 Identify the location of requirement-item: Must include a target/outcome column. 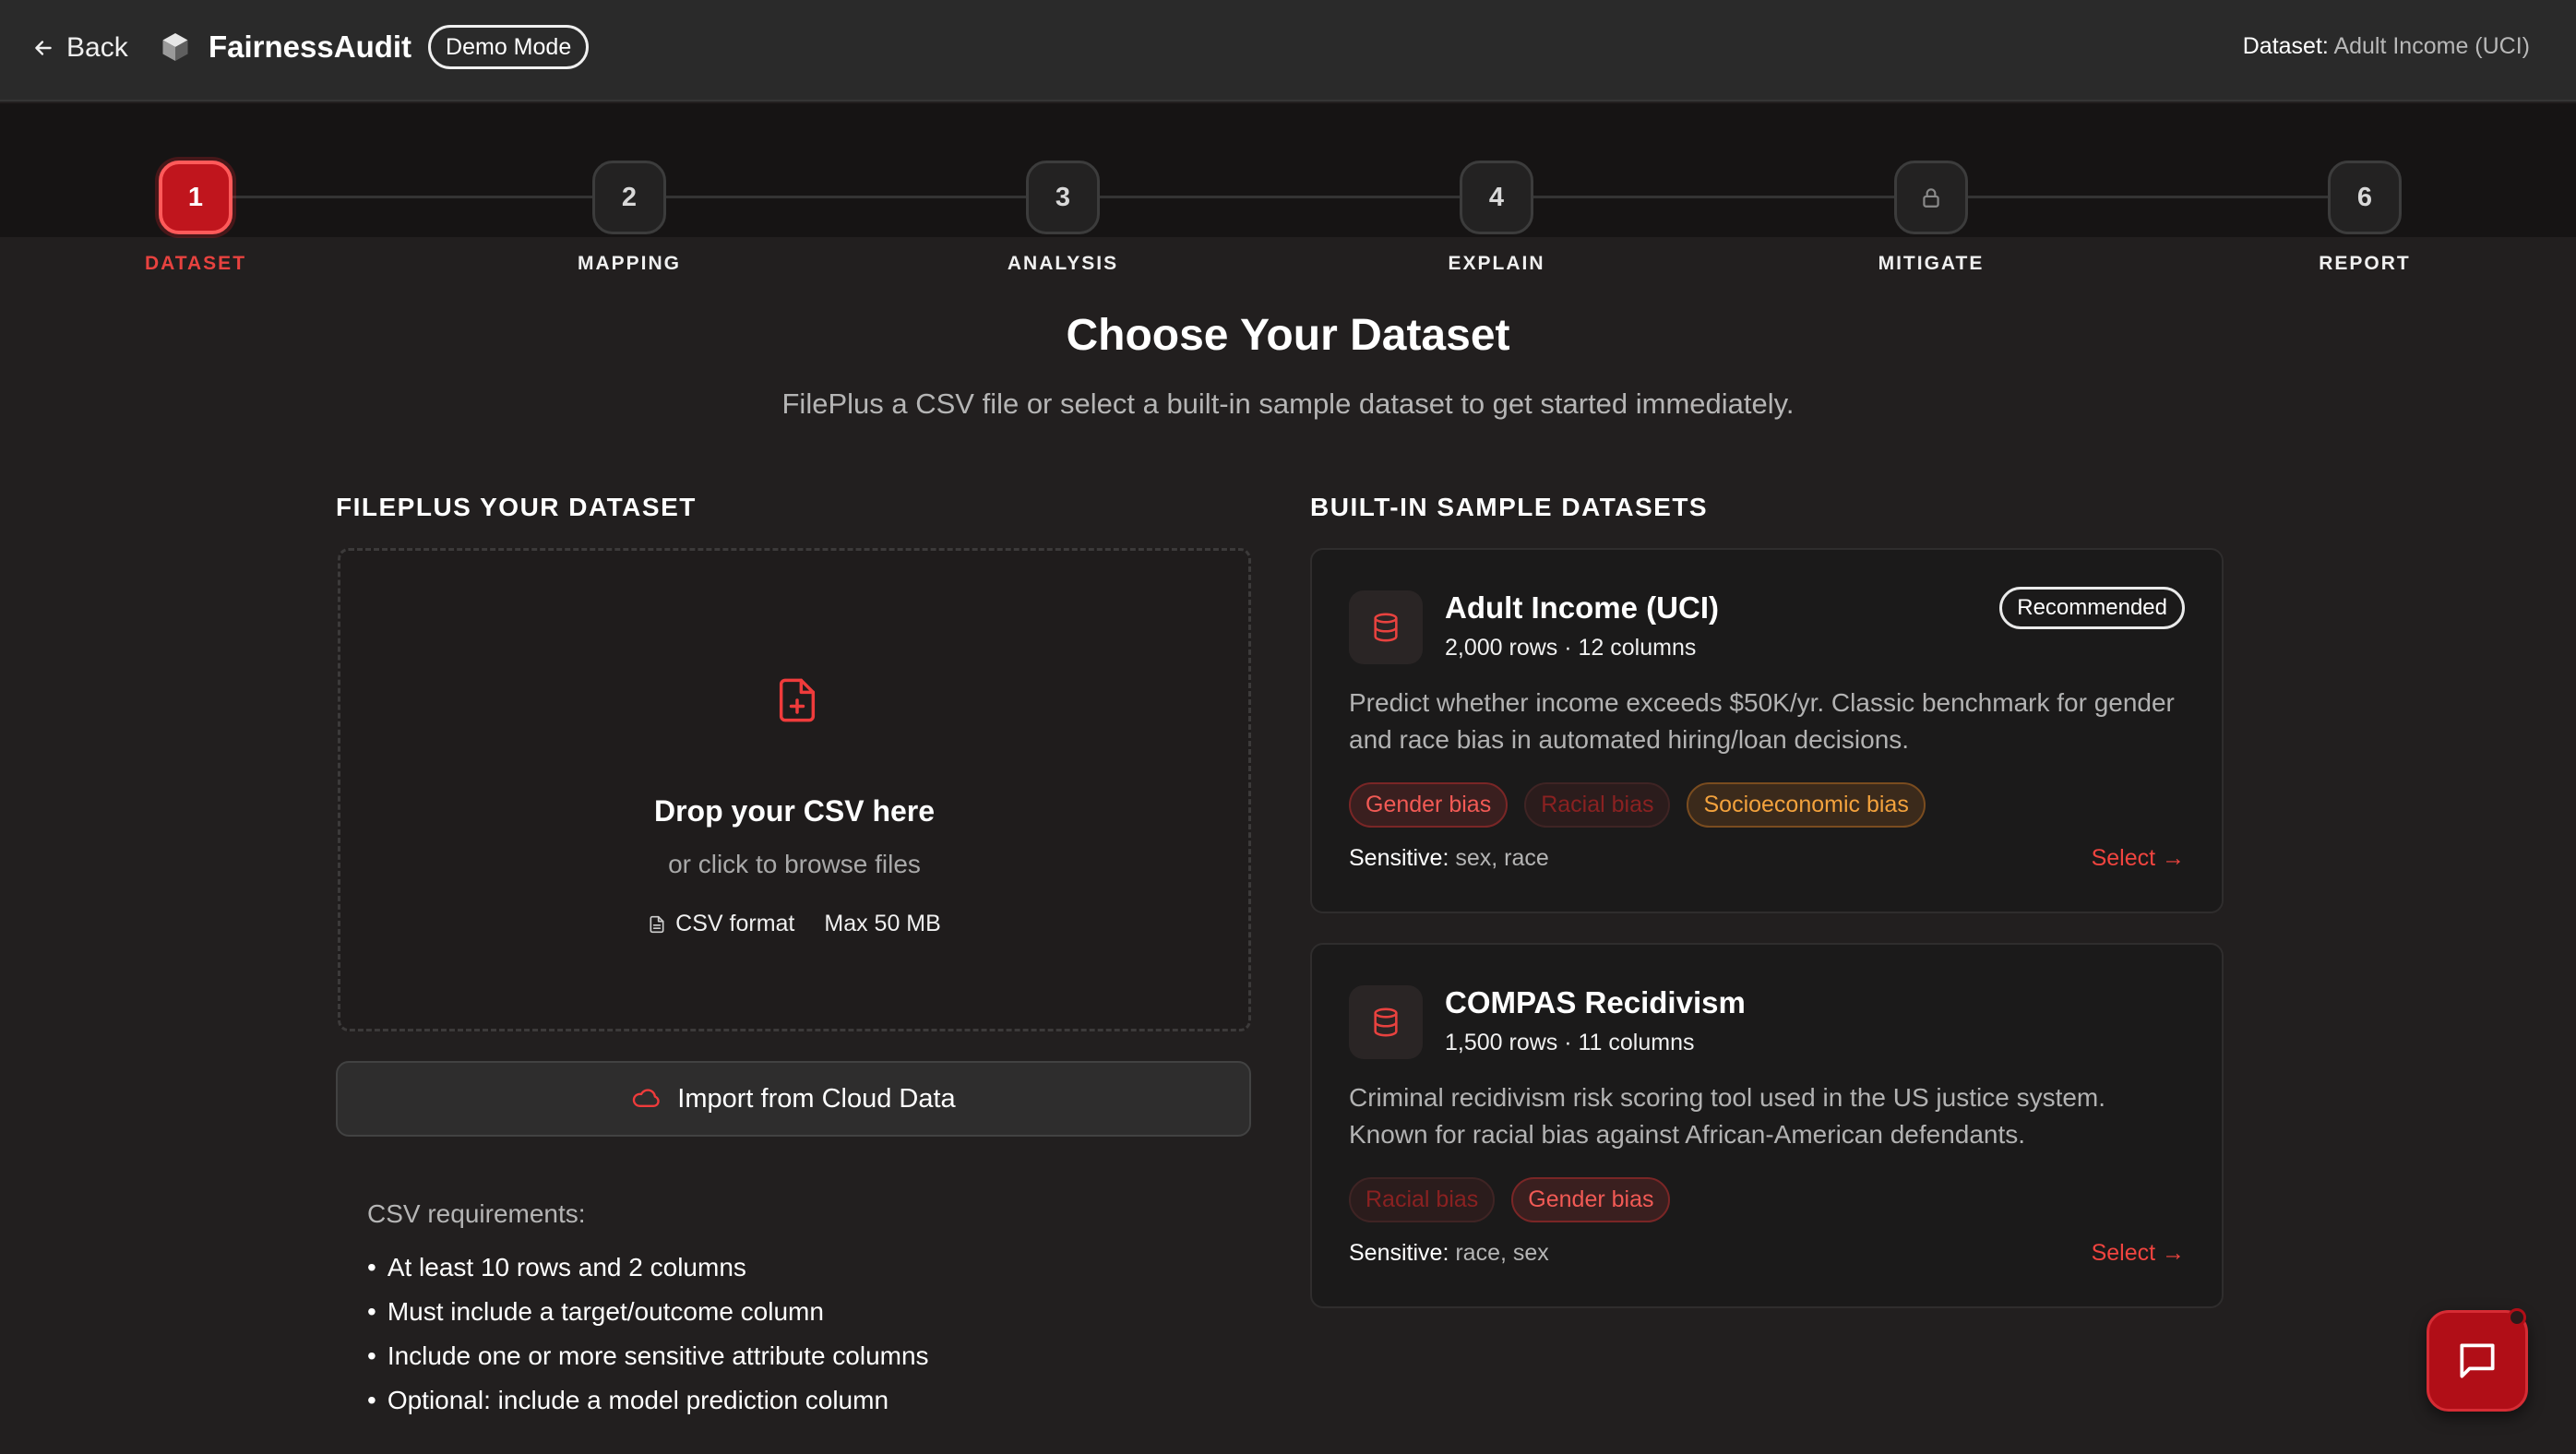
(648, 1312).